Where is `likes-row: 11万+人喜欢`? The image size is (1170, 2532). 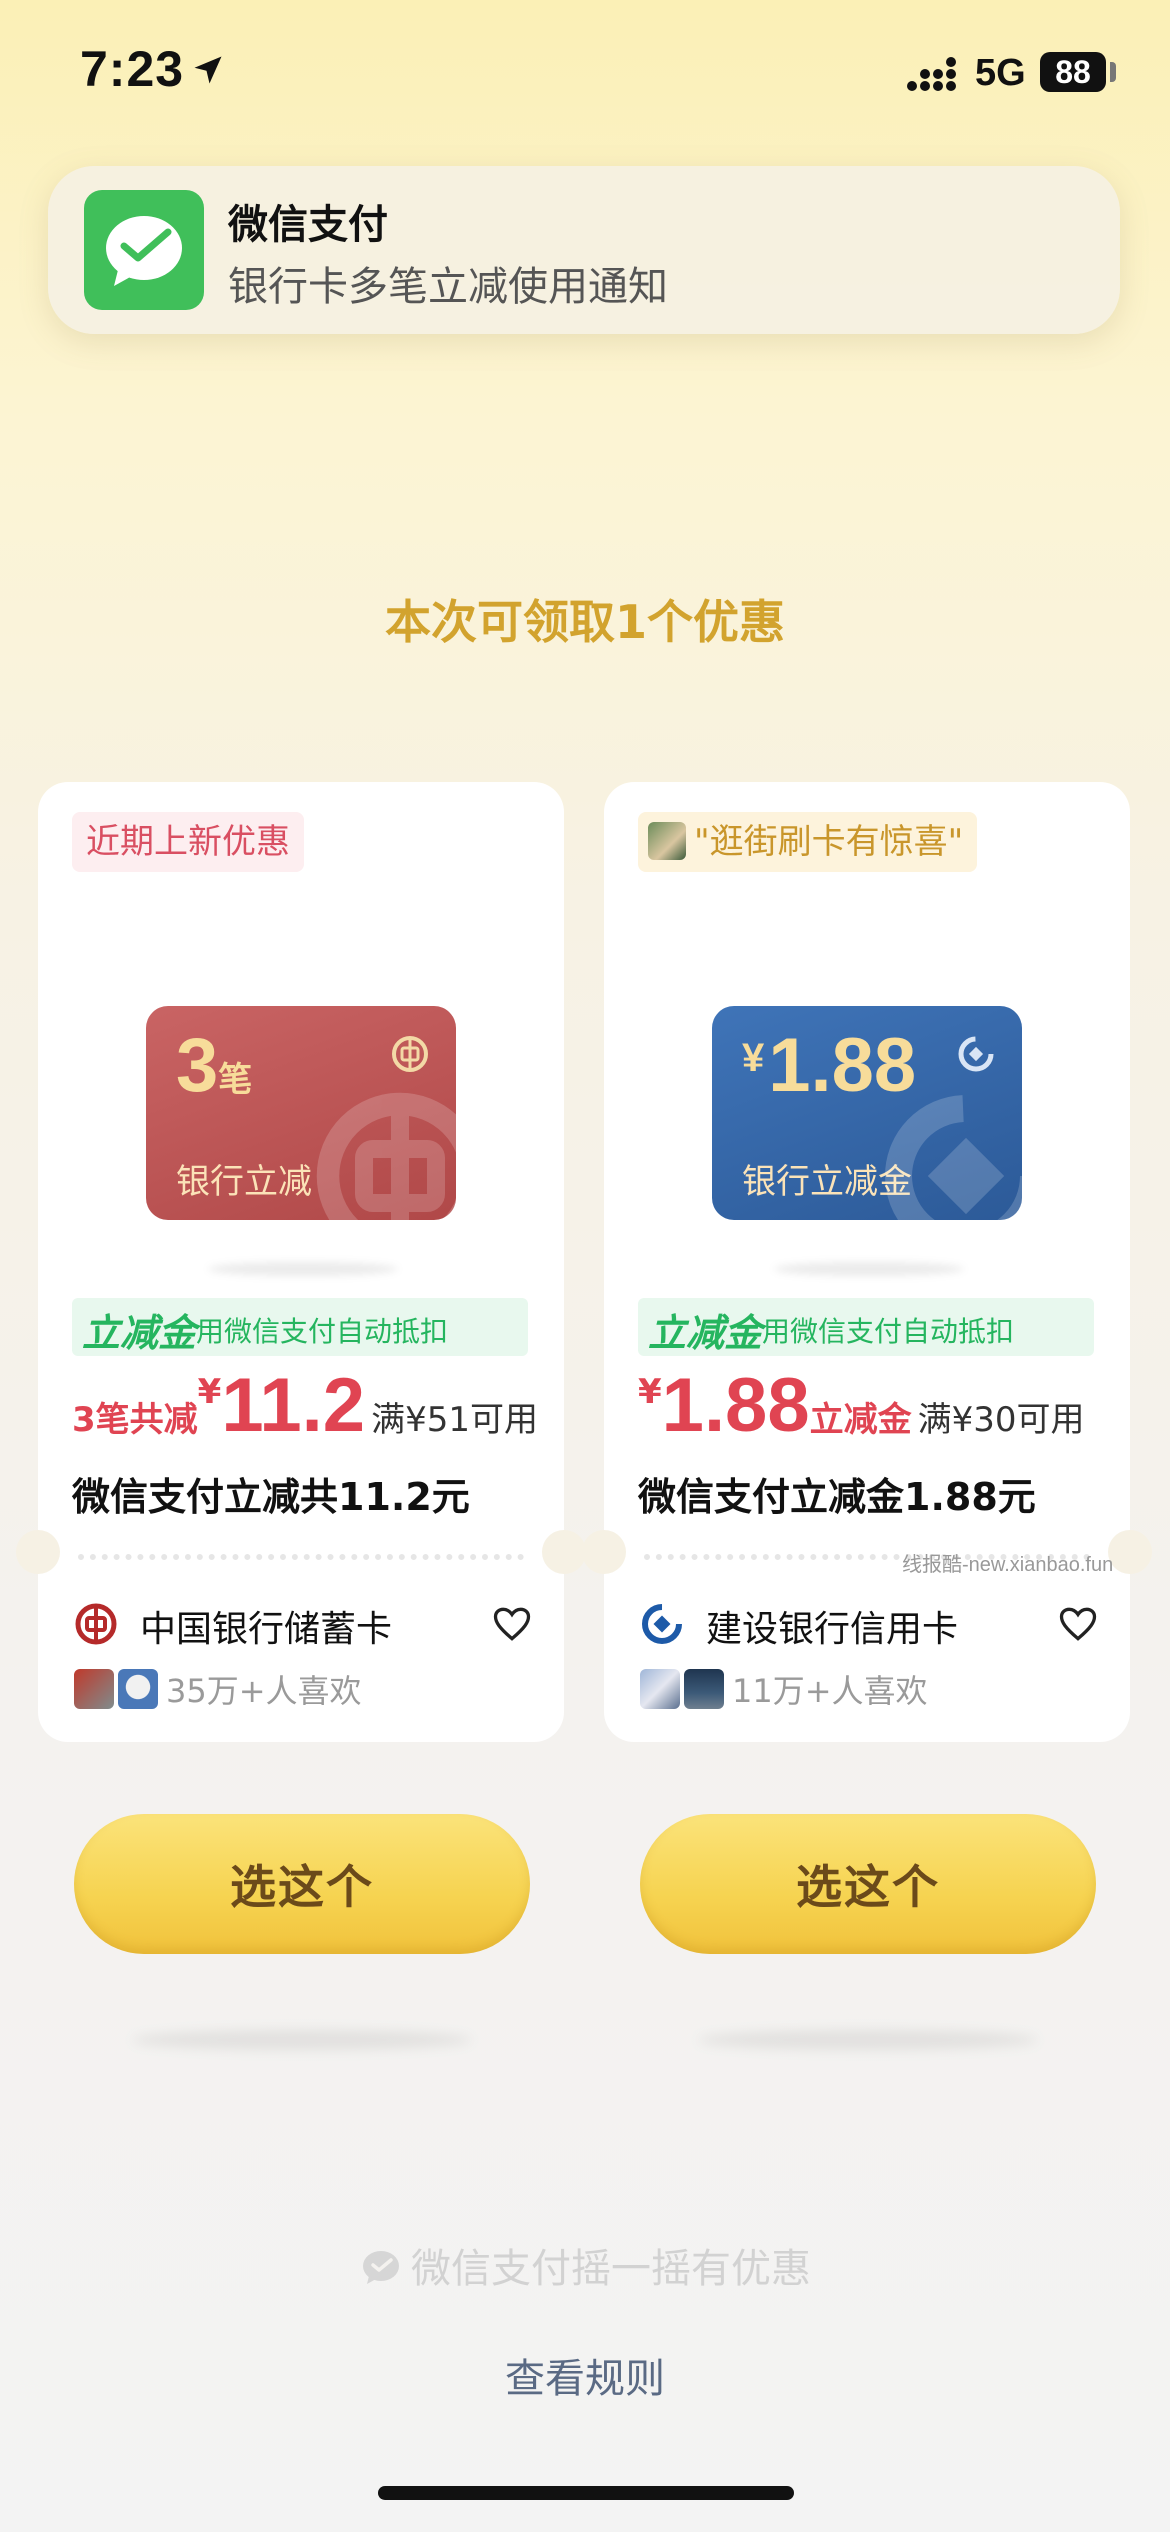
likes-row: 11万+人喜欢 is located at coordinates (784, 1691).